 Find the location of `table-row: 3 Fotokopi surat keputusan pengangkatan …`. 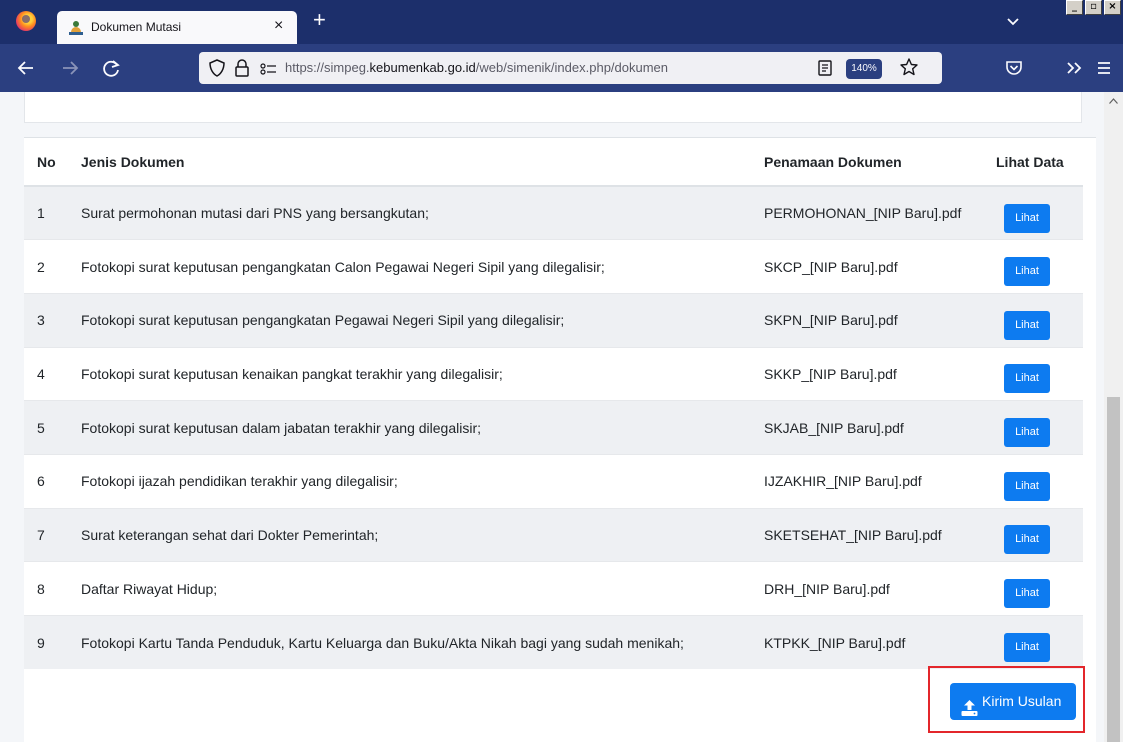

table-row: 3 Fotokopi surat keputusan pengangkatan … is located at coordinates (553, 320).